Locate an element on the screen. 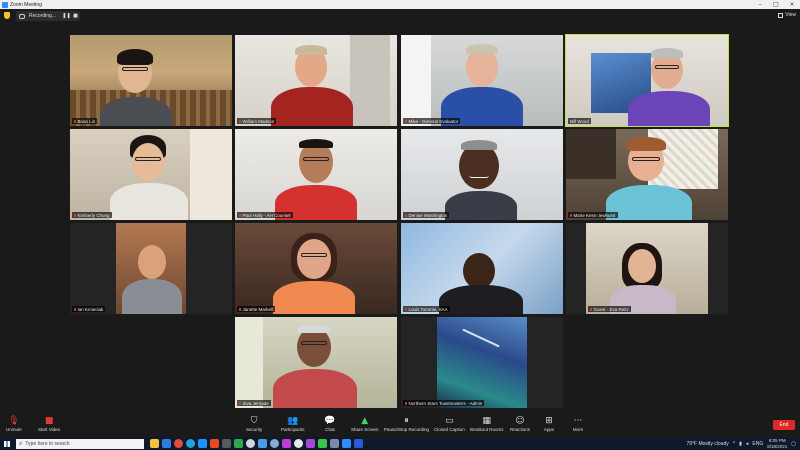 Image resolution: width=800 pixels, height=450 pixels. pause-recording-icon: ❚❚ is located at coordinates (66, 16).